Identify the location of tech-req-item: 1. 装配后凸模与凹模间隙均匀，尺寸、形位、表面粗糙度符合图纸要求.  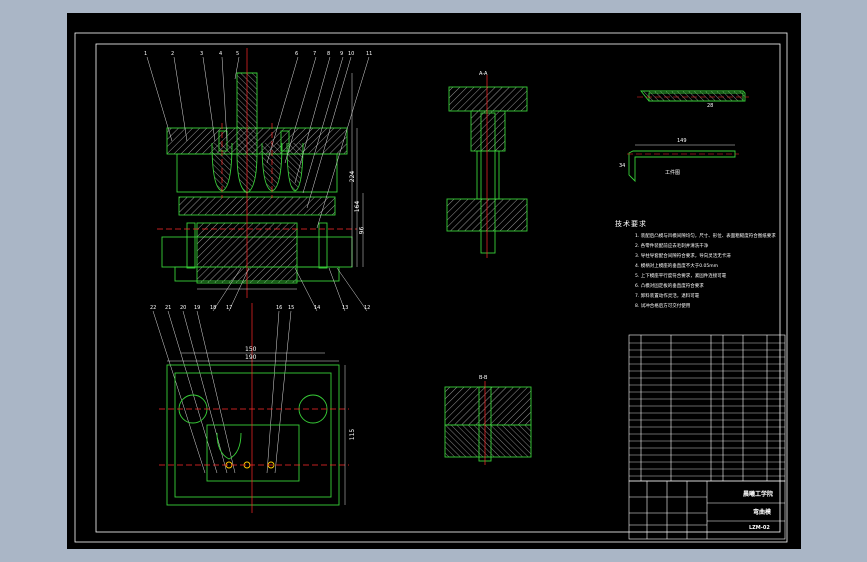
(705, 236).